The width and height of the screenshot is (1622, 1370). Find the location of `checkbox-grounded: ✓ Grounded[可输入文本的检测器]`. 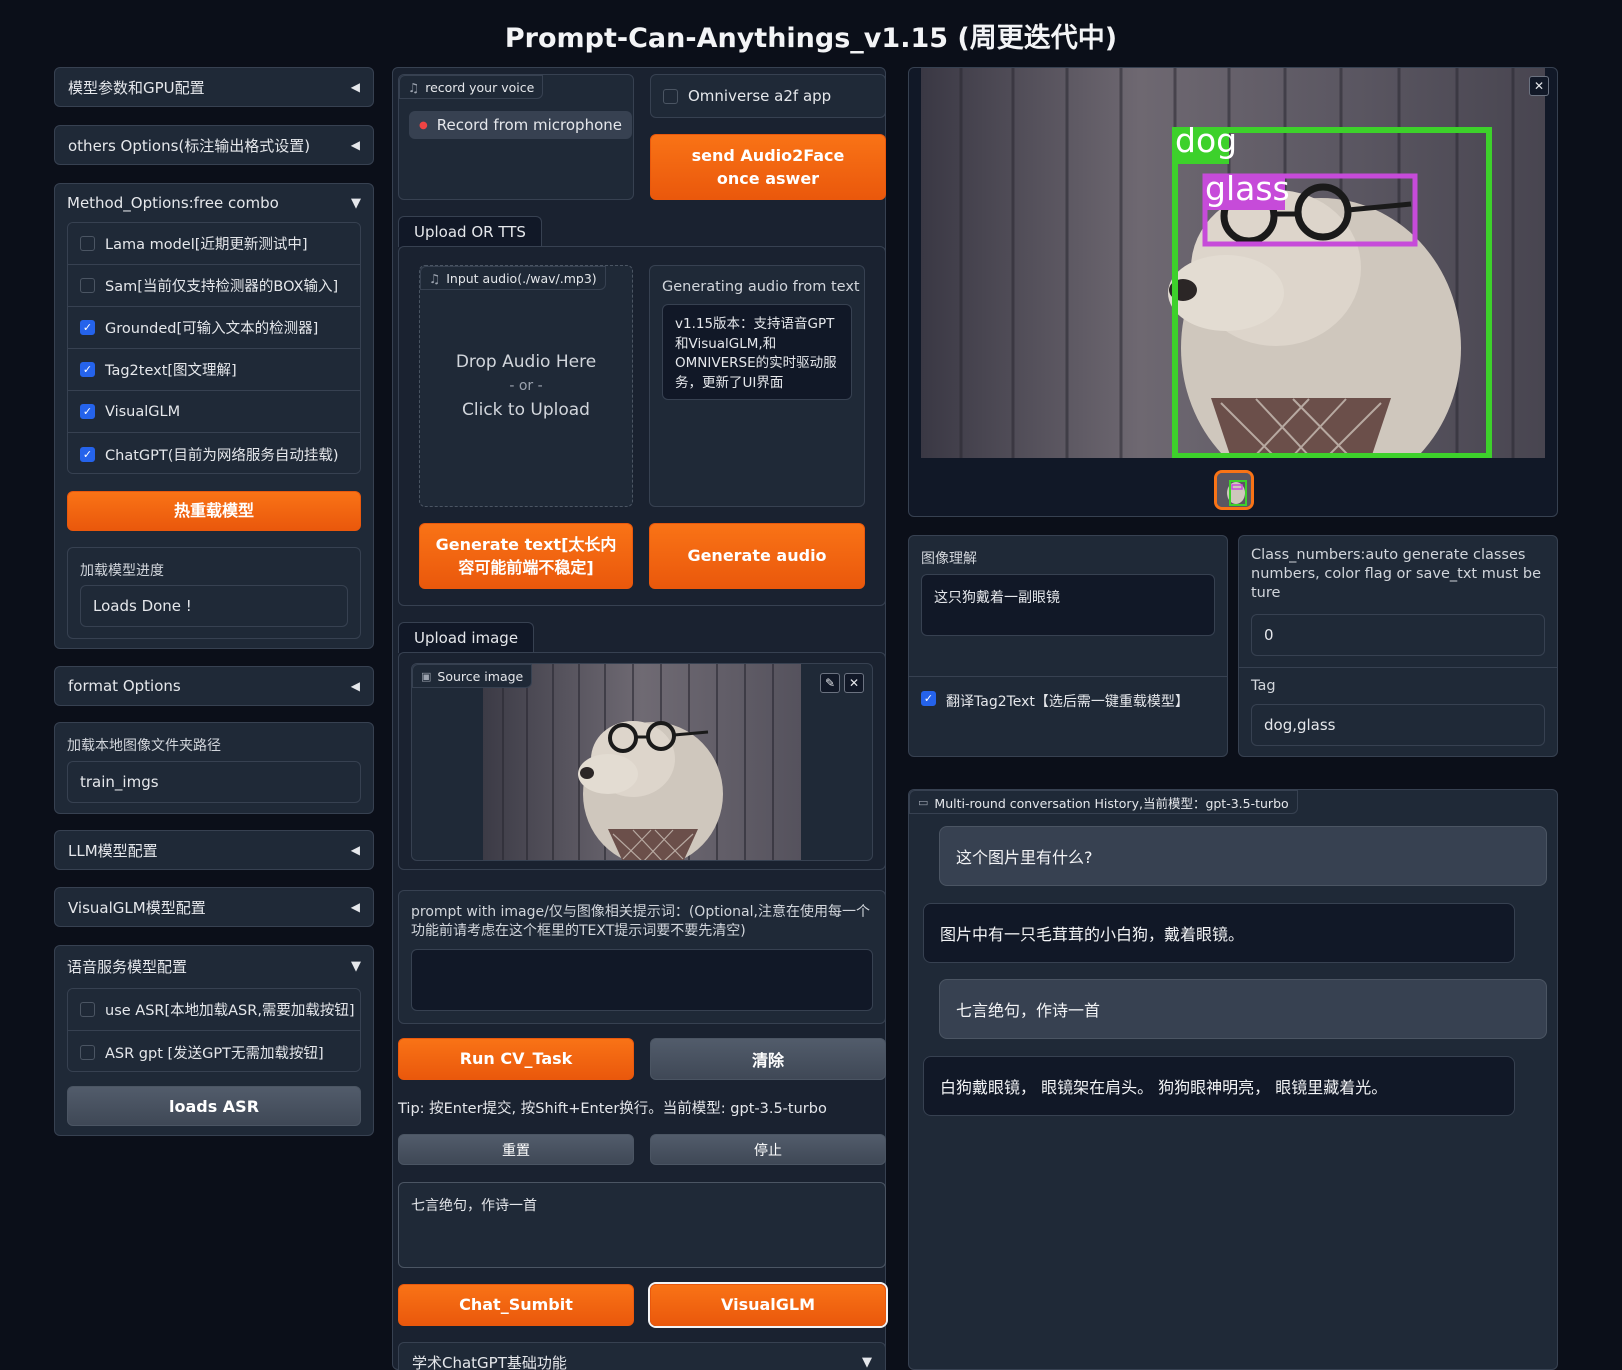

checkbox-grounded: ✓ Grounded[可输入文本的检测器] is located at coordinates (214, 328).